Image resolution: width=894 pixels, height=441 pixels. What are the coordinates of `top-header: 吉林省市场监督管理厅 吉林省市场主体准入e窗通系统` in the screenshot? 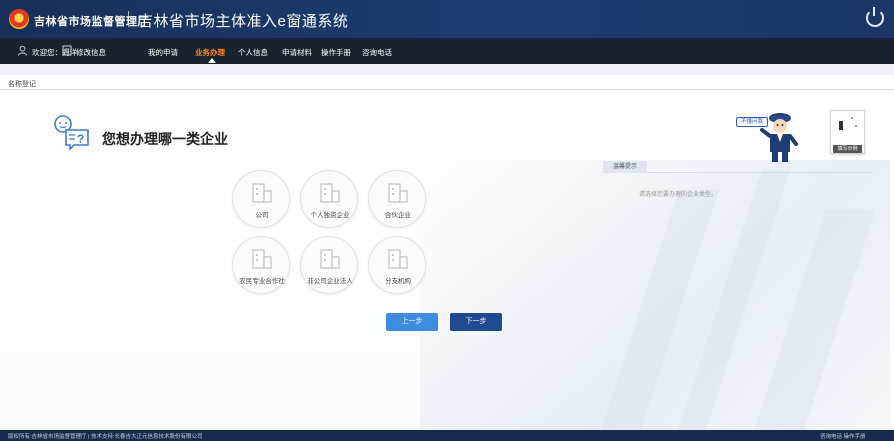 It's located at (447, 19).